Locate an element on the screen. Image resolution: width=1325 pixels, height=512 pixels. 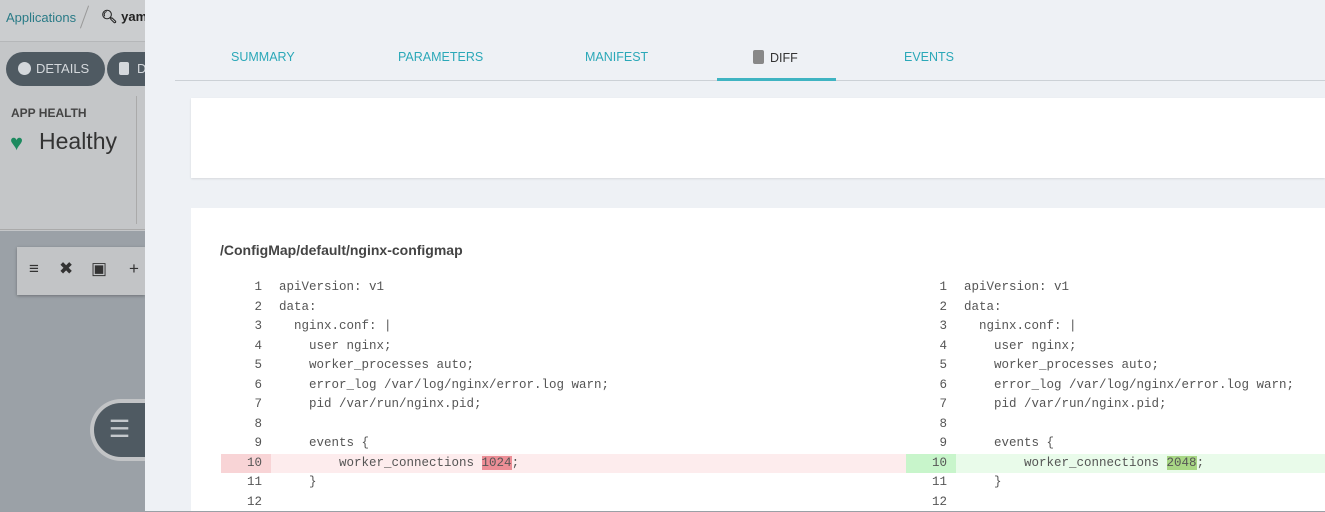
tab-manifest: MANIFEST is located at coordinates (616, 57).